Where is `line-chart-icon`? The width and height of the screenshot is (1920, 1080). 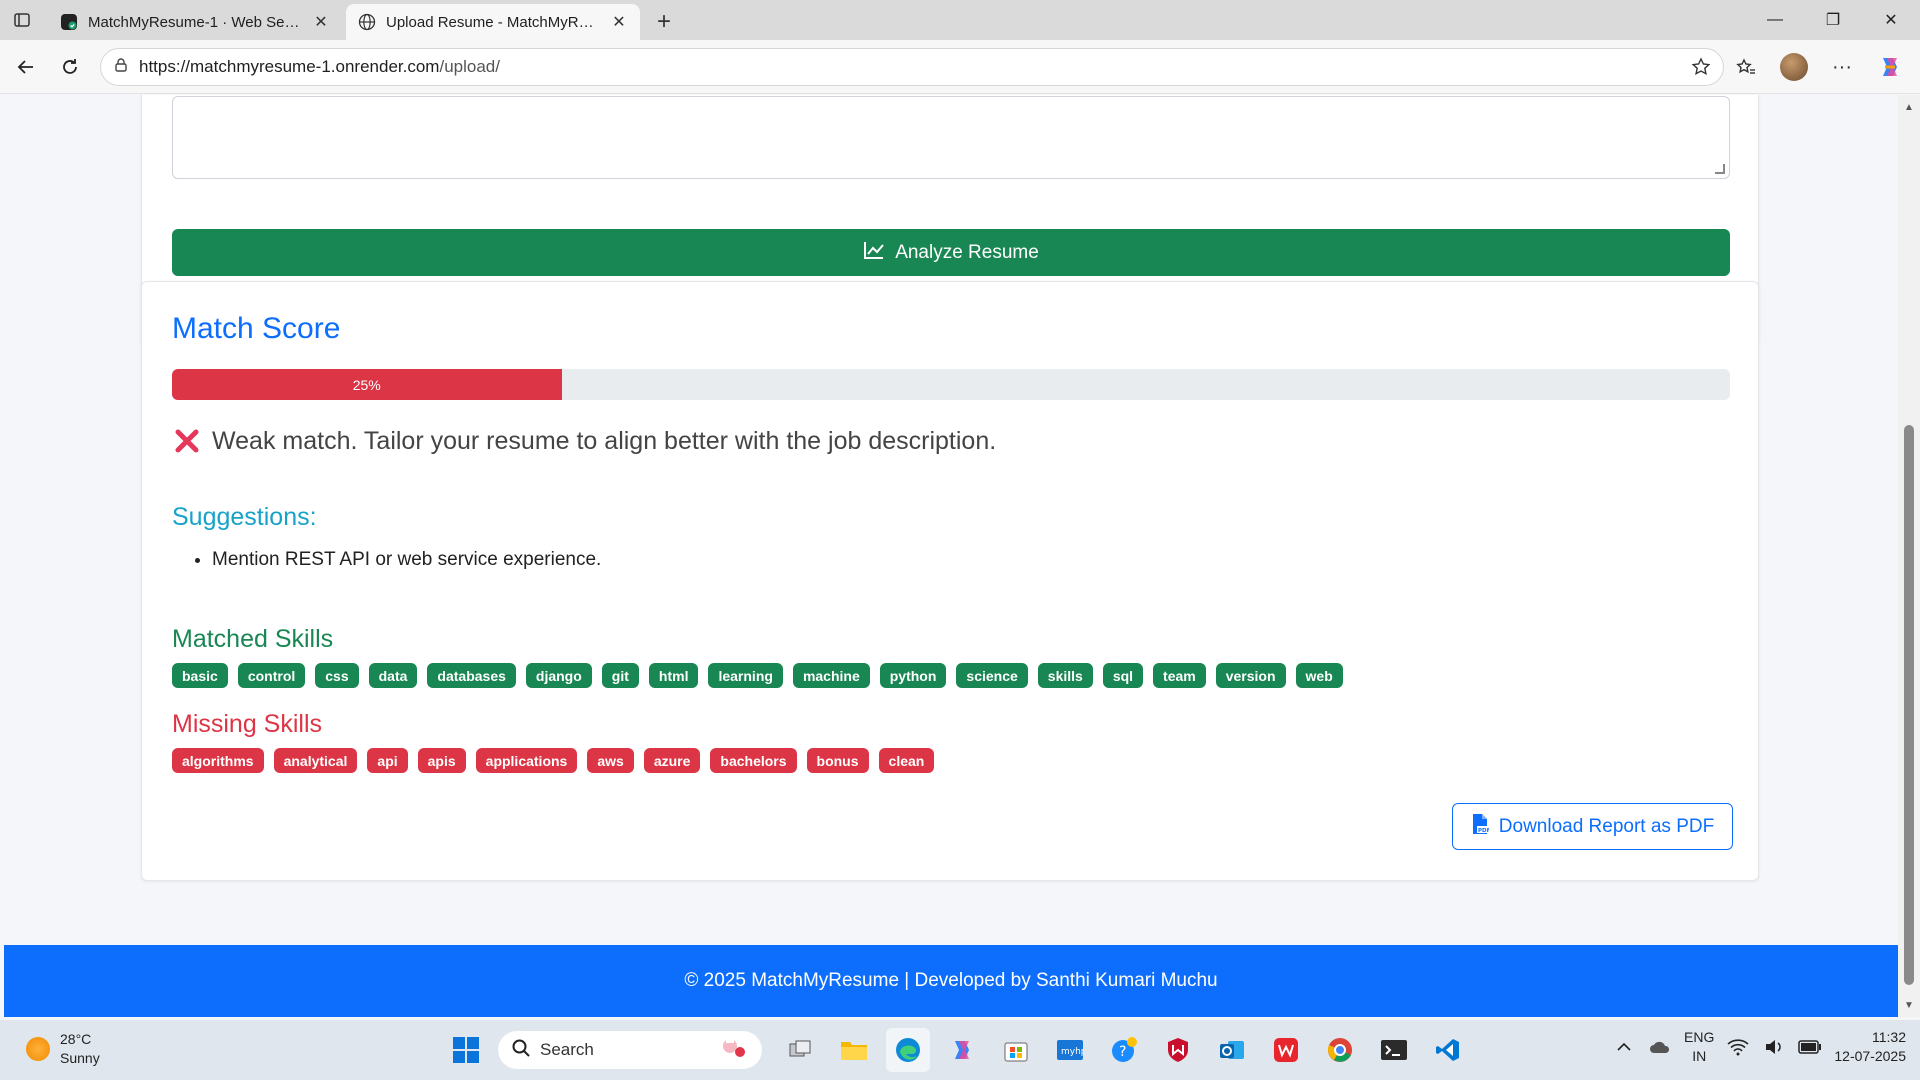 line-chart-icon is located at coordinates (874, 253).